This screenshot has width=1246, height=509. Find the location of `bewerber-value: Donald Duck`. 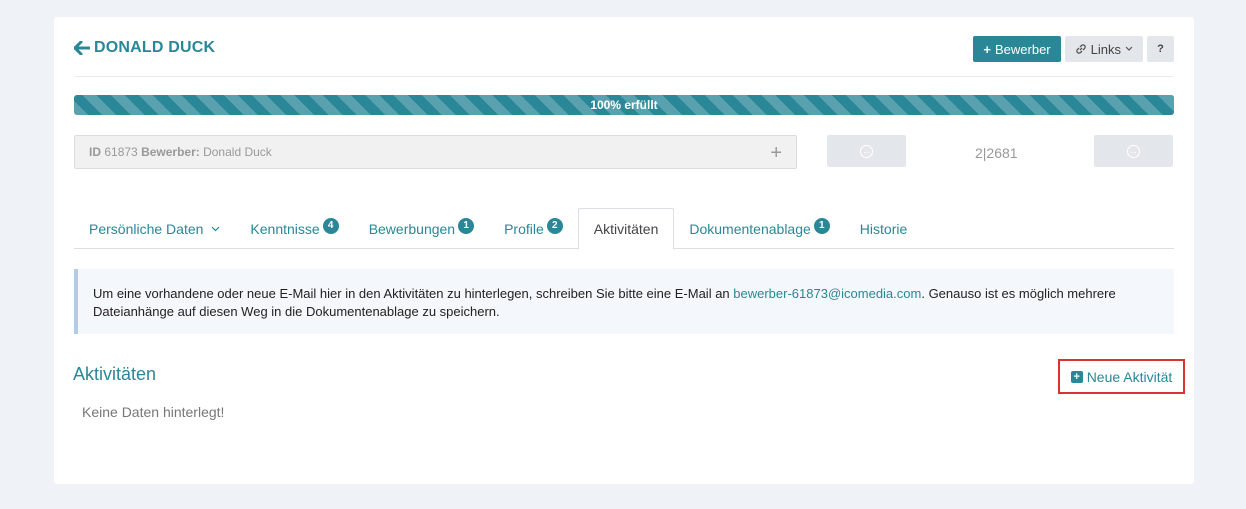

bewerber-value: Donald Duck is located at coordinates (237, 152).